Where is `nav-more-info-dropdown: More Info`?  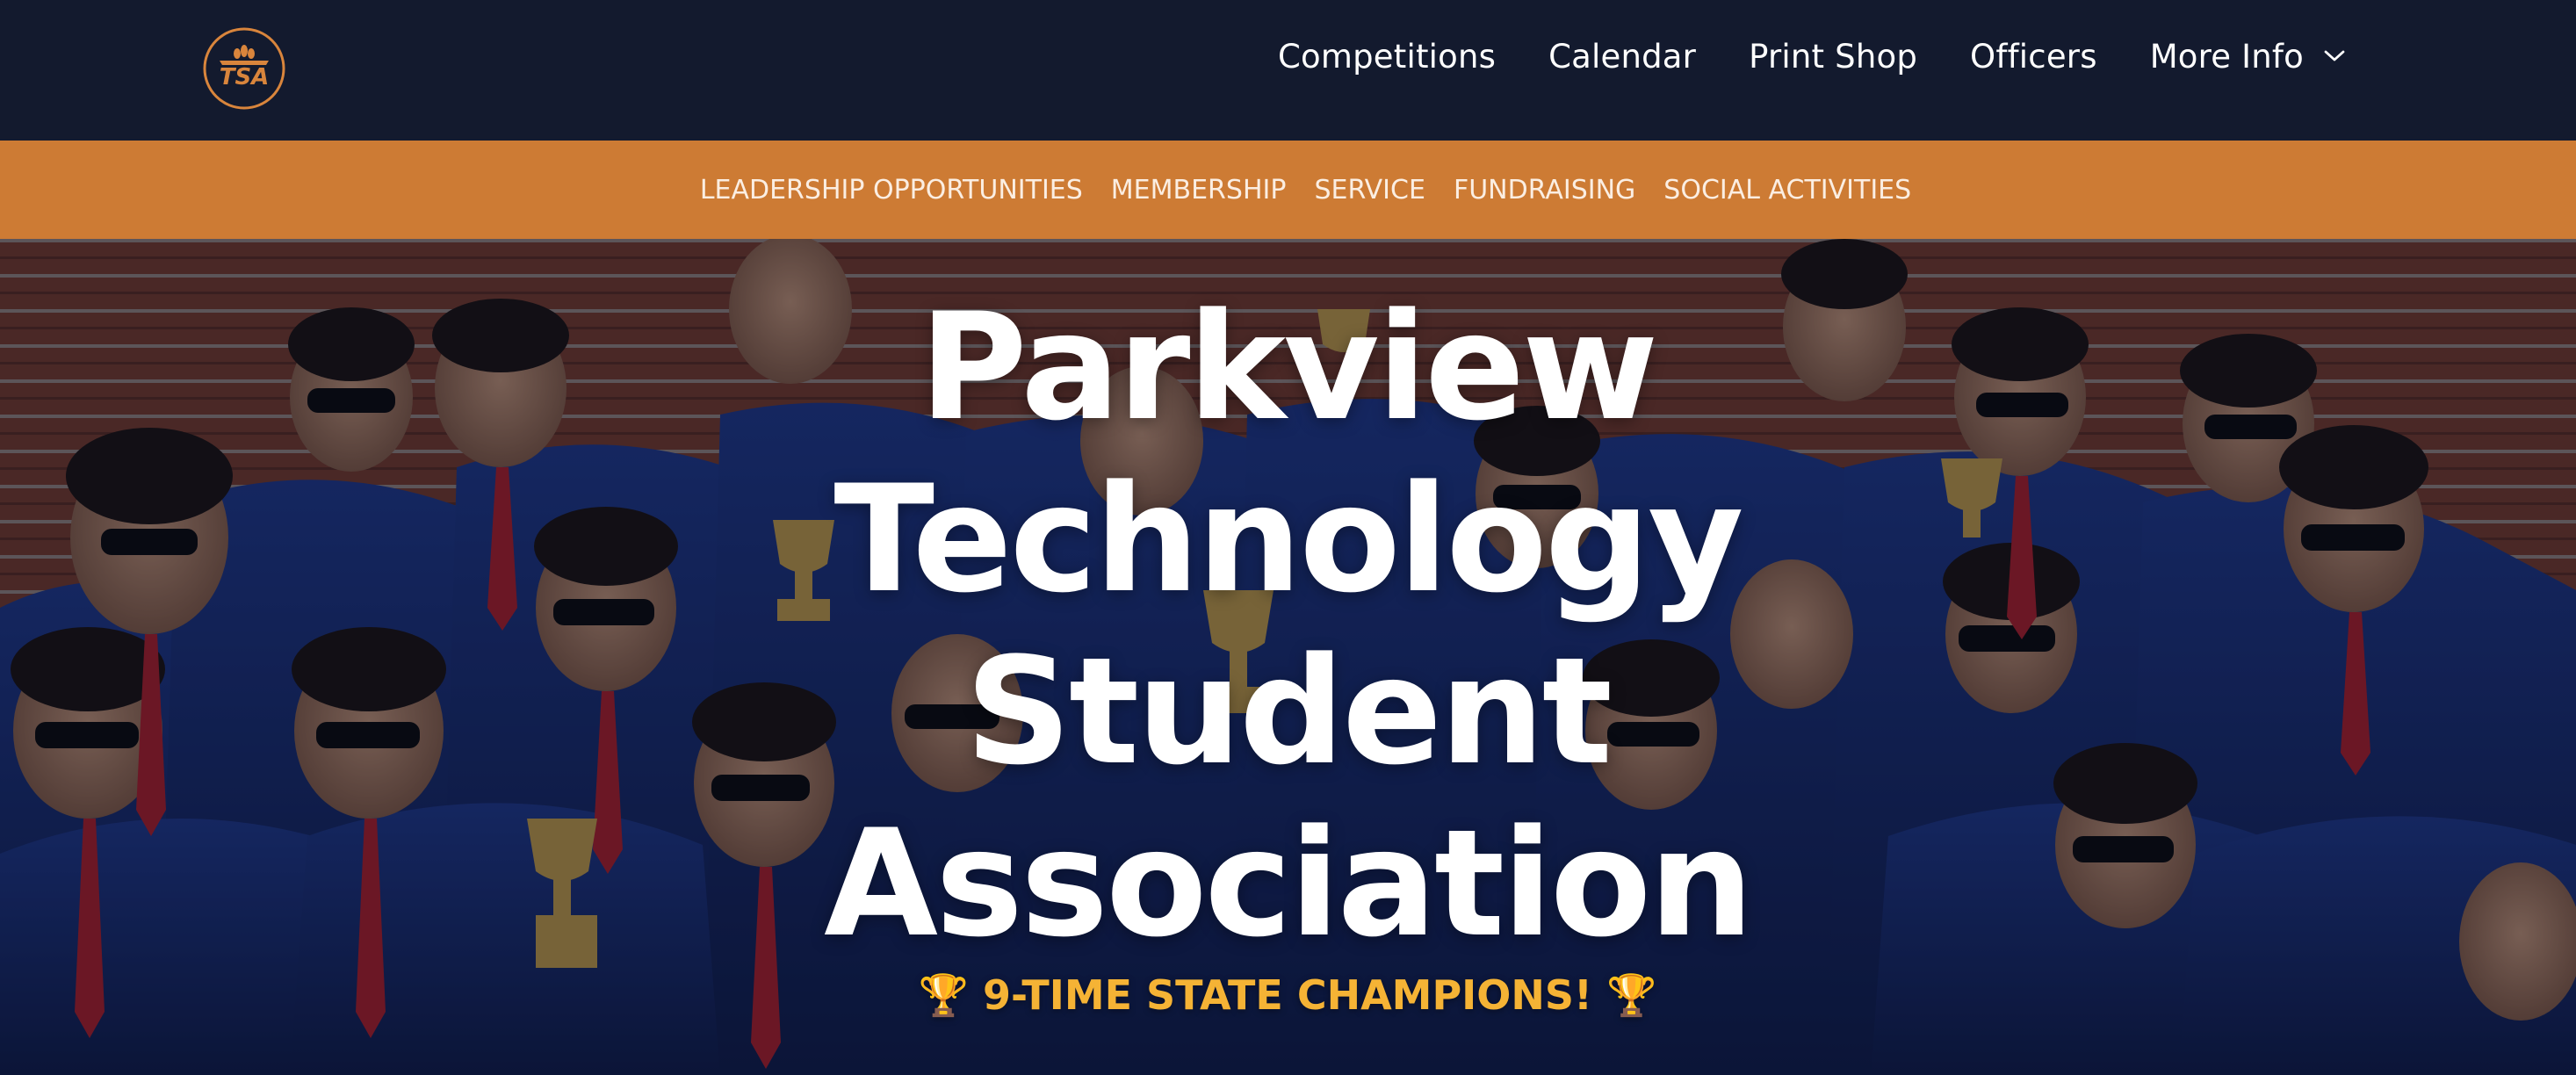 nav-more-info-dropdown: More Info is located at coordinates (2248, 57).